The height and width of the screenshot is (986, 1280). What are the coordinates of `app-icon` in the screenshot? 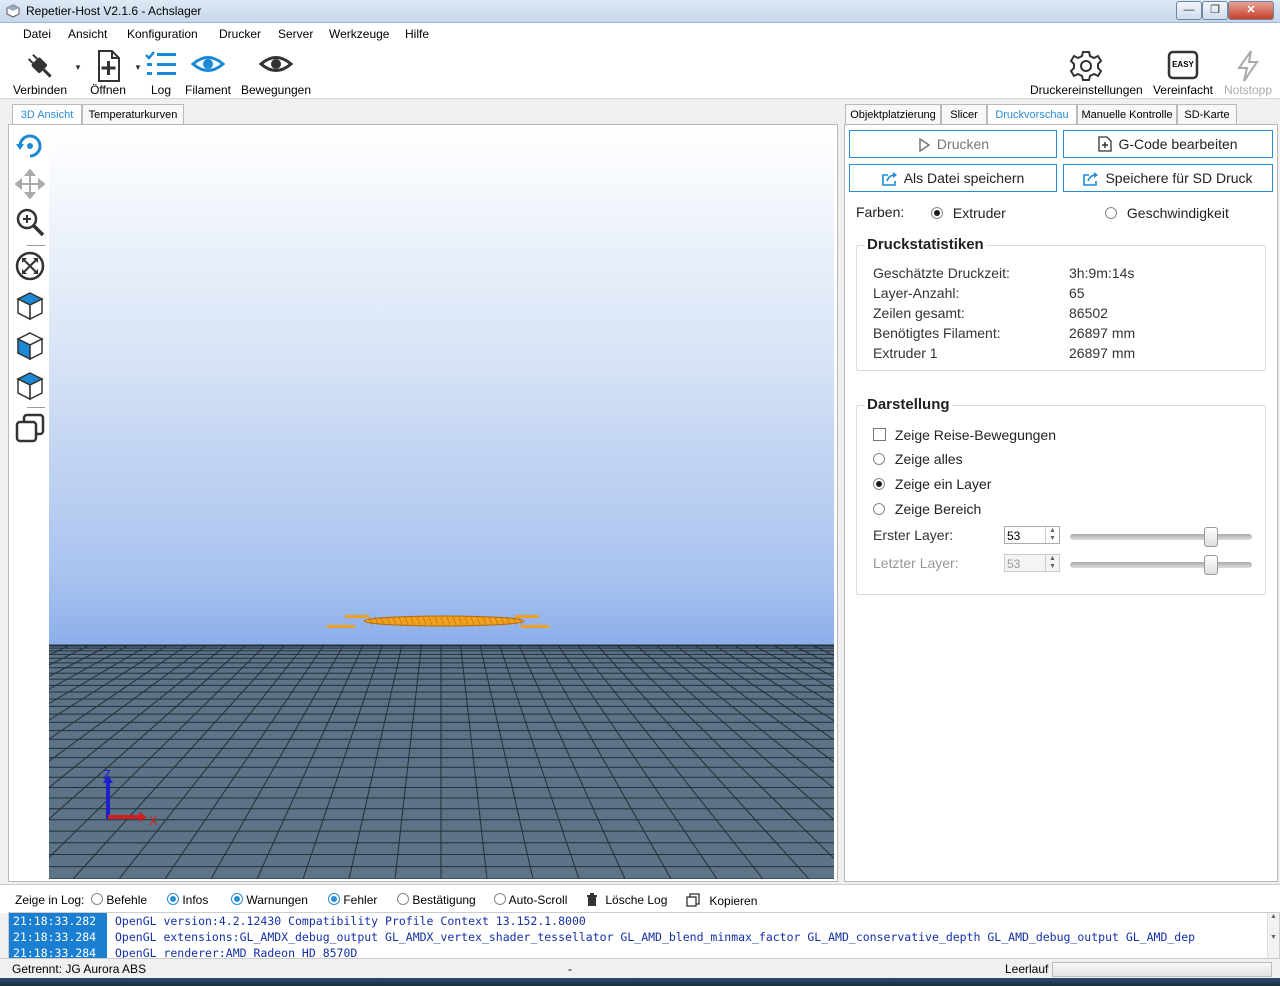 It's located at (13, 11).